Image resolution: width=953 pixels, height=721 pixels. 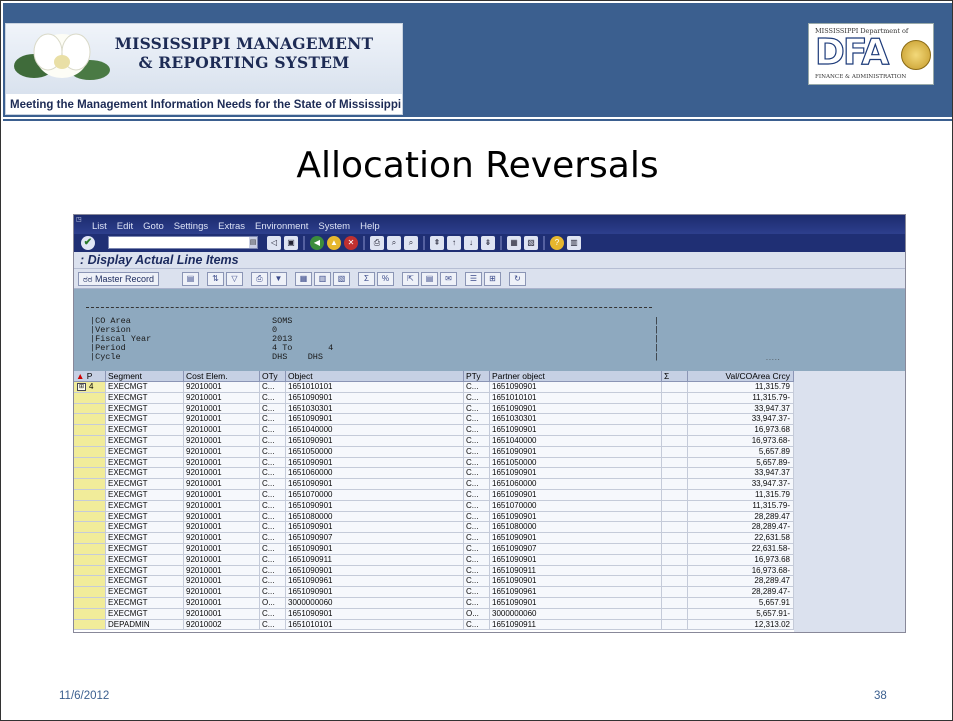 I want to click on save-layout-icon: ▧, so click(x=341, y=279).